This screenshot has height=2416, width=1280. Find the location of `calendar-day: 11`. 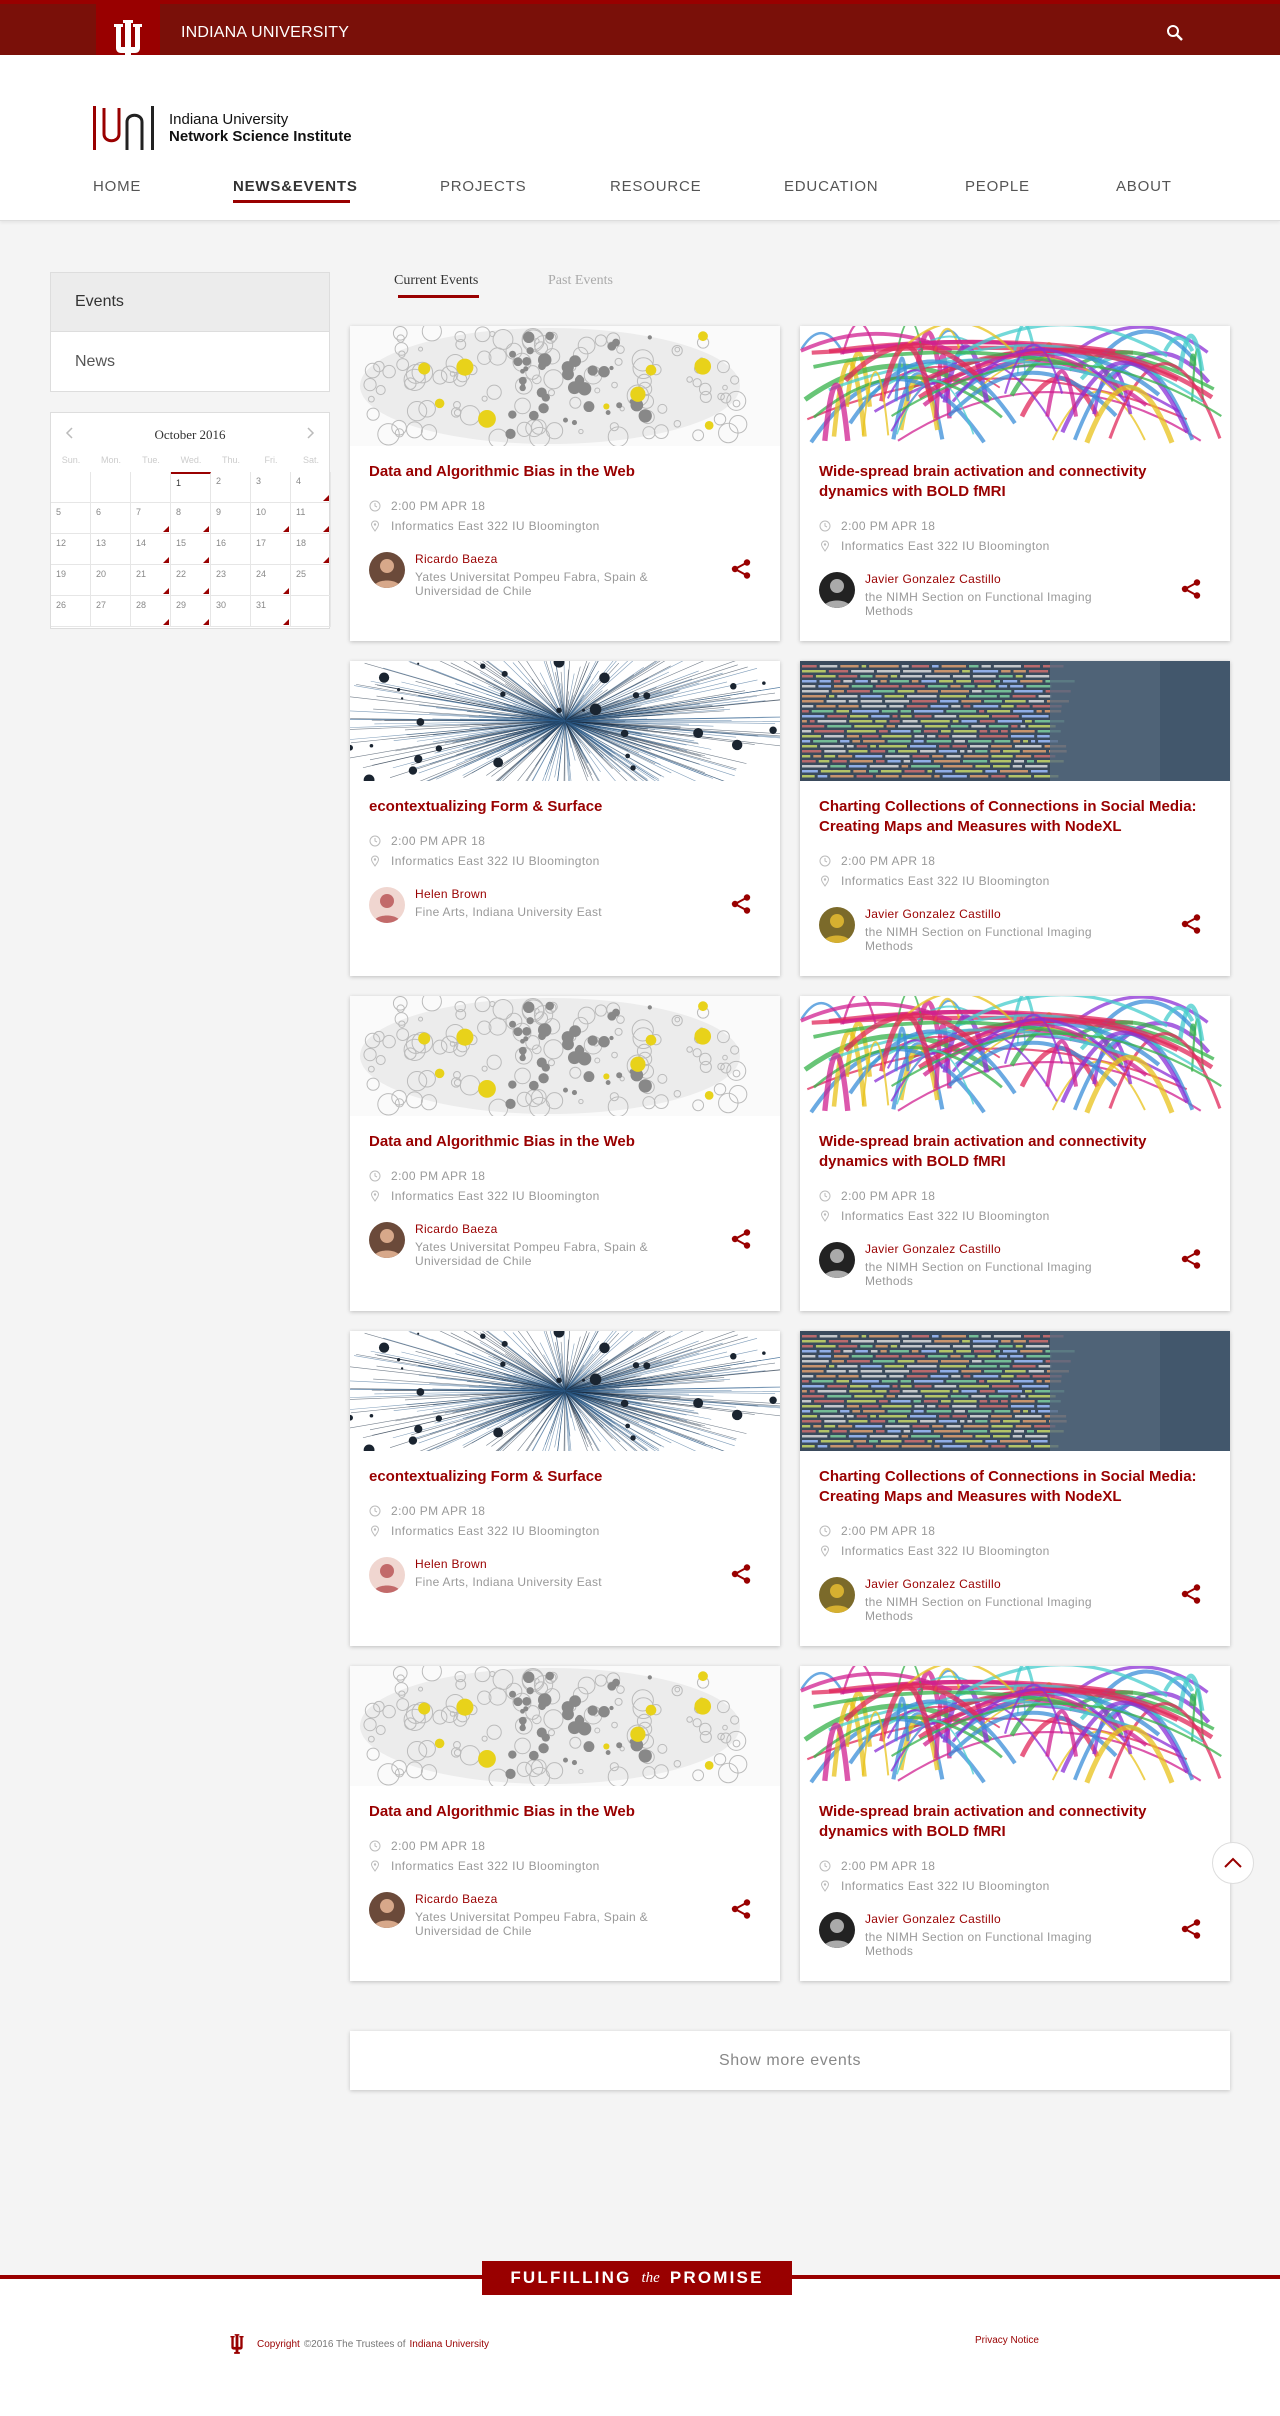

calendar-day: 11 is located at coordinates (311, 518).